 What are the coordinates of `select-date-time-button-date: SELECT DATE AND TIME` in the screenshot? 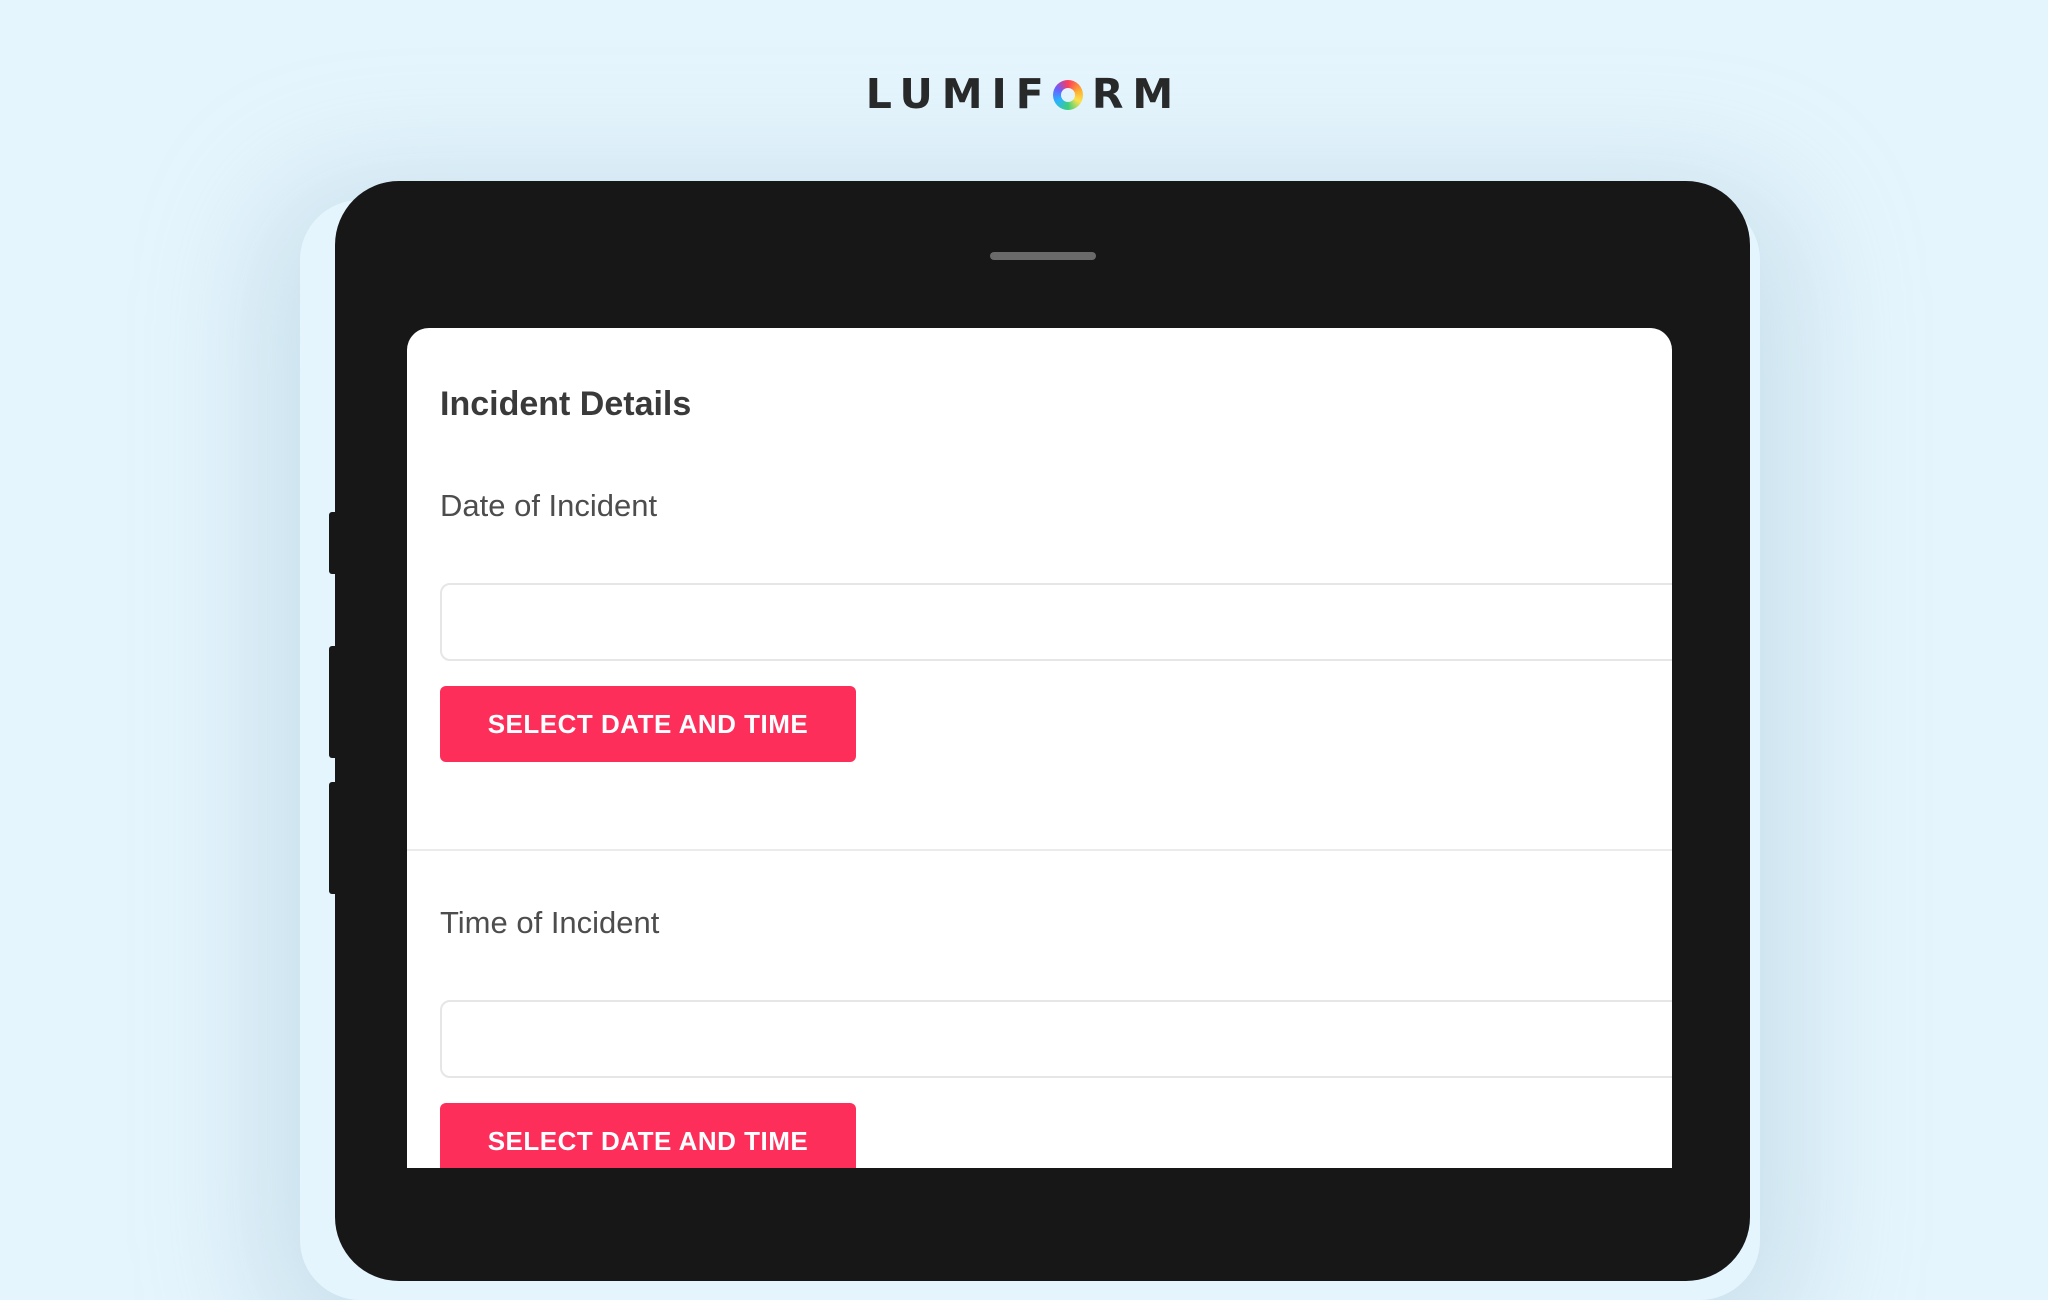 It's located at (648, 724).